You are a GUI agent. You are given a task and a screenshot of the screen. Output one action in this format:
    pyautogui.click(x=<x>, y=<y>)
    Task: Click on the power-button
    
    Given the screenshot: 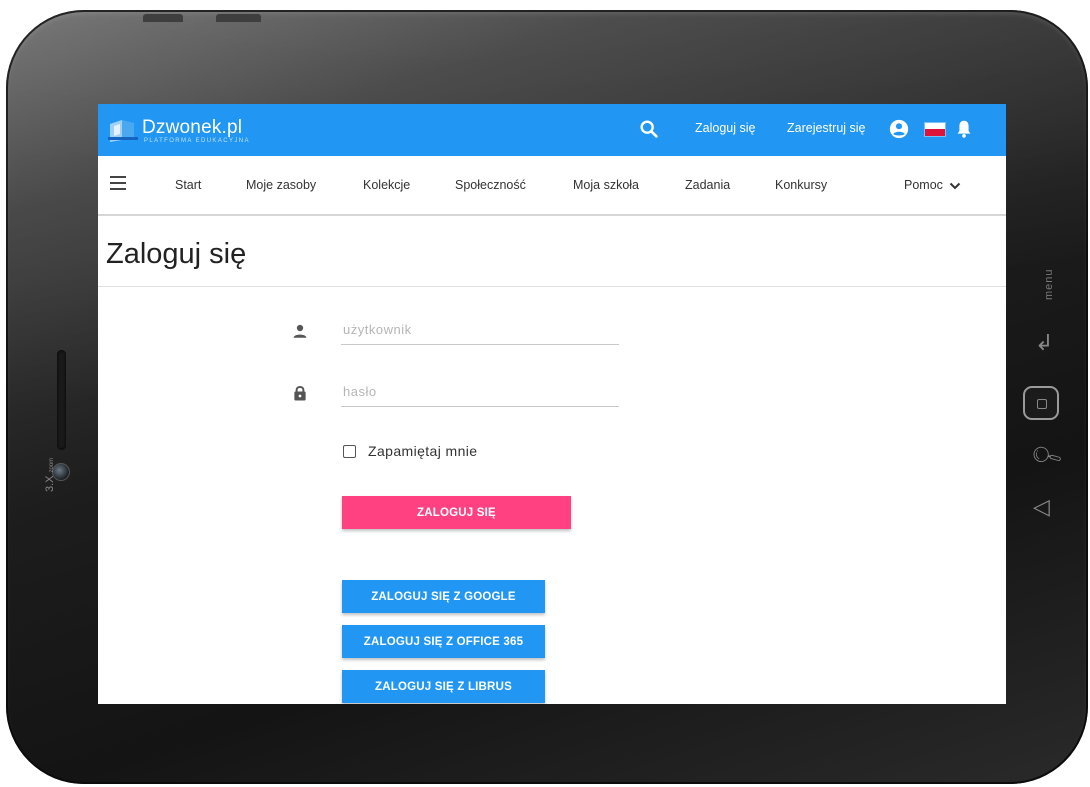 What is the action you would take?
    pyautogui.click(x=163, y=18)
    